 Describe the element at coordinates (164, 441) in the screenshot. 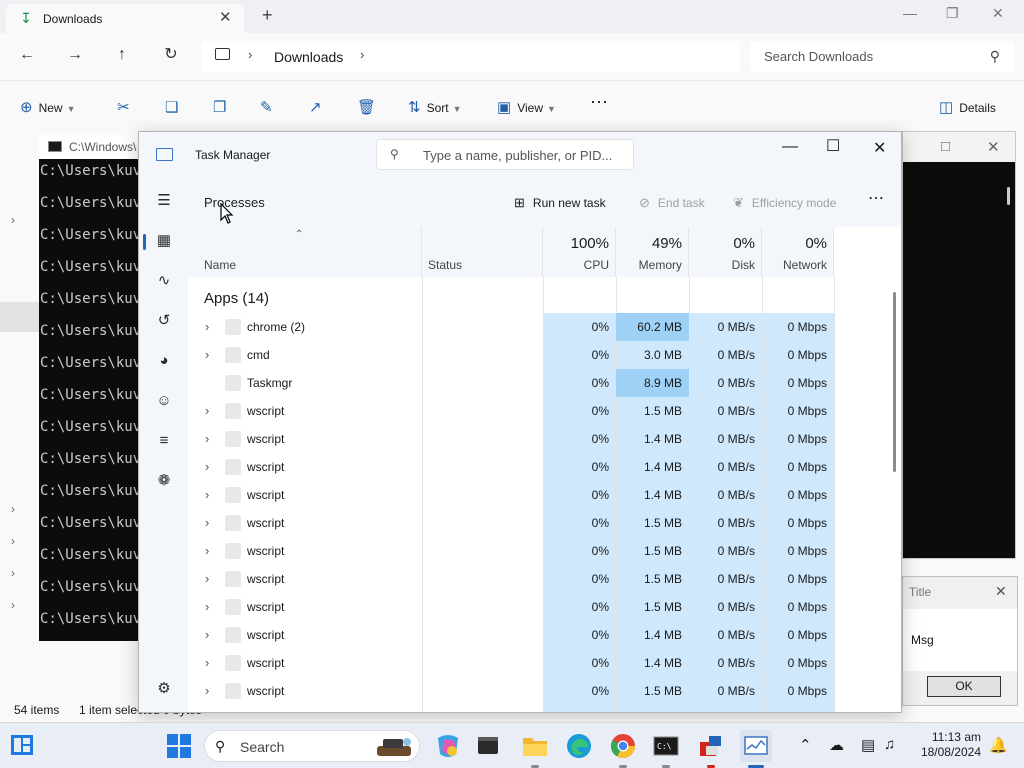

I see `details-list-icon: ≡` at that location.